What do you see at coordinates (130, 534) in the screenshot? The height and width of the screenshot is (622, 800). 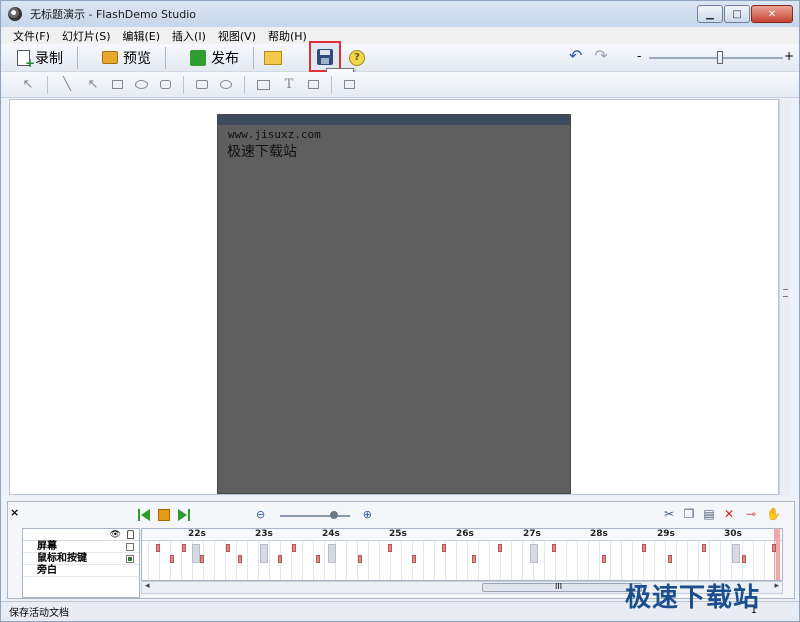 I see `lock-icon` at bounding box center [130, 534].